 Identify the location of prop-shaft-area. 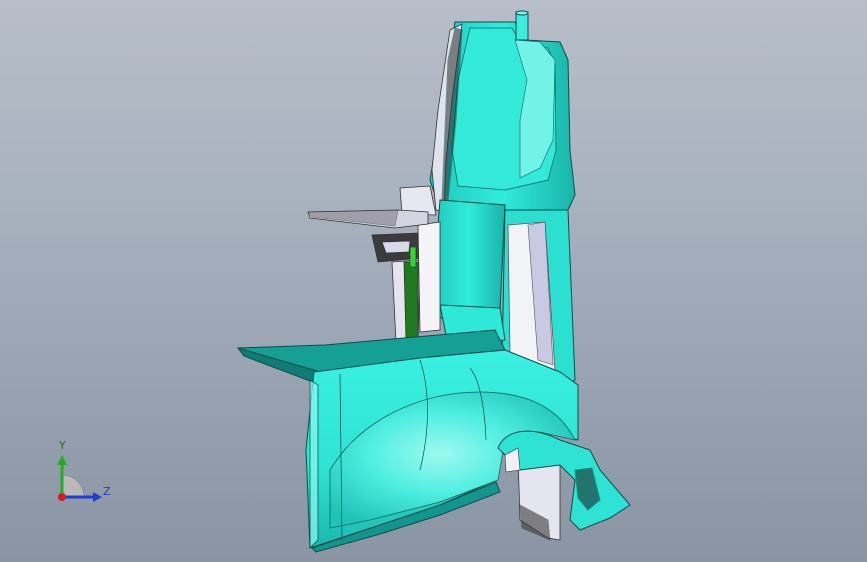
(564, 480).